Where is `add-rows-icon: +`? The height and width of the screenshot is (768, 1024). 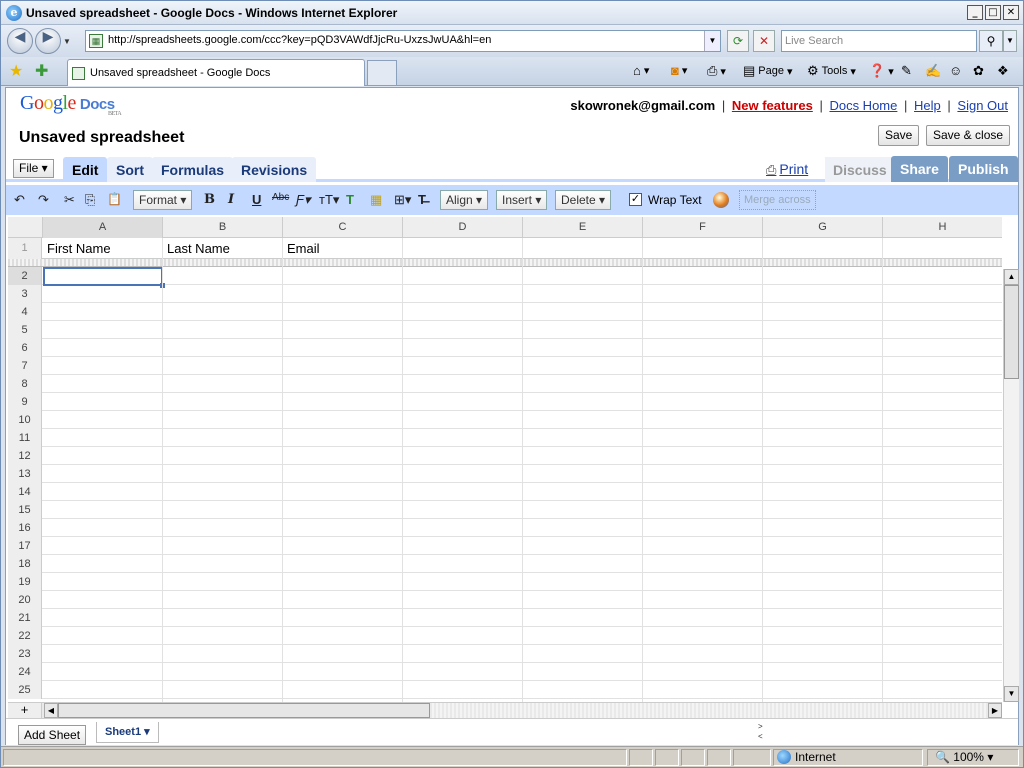 add-rows-icon: + is located at coordinates (25, 710).